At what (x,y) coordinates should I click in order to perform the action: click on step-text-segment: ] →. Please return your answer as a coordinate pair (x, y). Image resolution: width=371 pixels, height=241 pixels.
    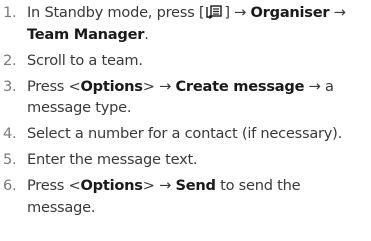
    Looking at the image, I should click on (237, 12).